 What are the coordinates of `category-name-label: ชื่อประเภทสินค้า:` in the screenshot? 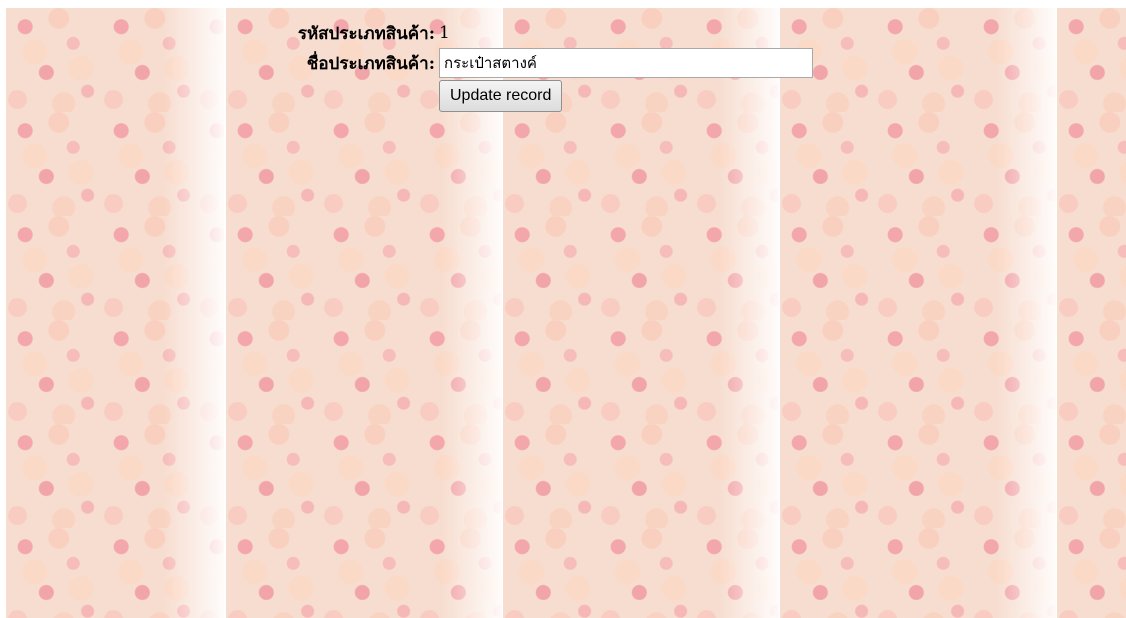 It's located at (370, 63).